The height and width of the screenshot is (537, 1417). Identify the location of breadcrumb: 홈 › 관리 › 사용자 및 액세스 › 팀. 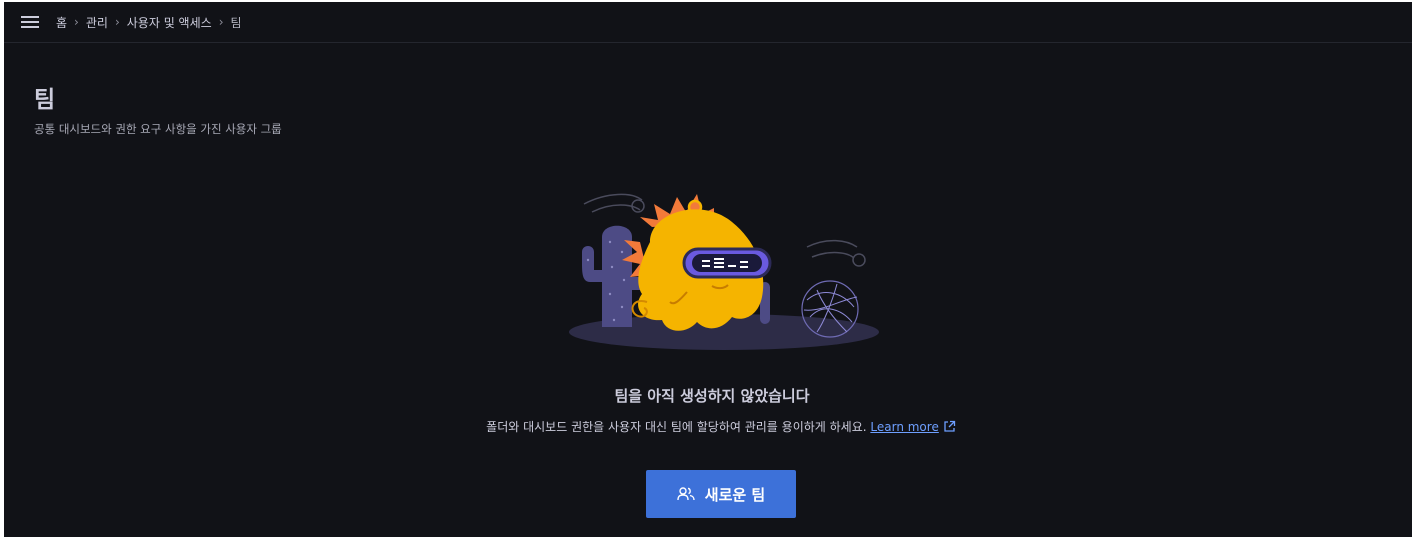
(149, 22).